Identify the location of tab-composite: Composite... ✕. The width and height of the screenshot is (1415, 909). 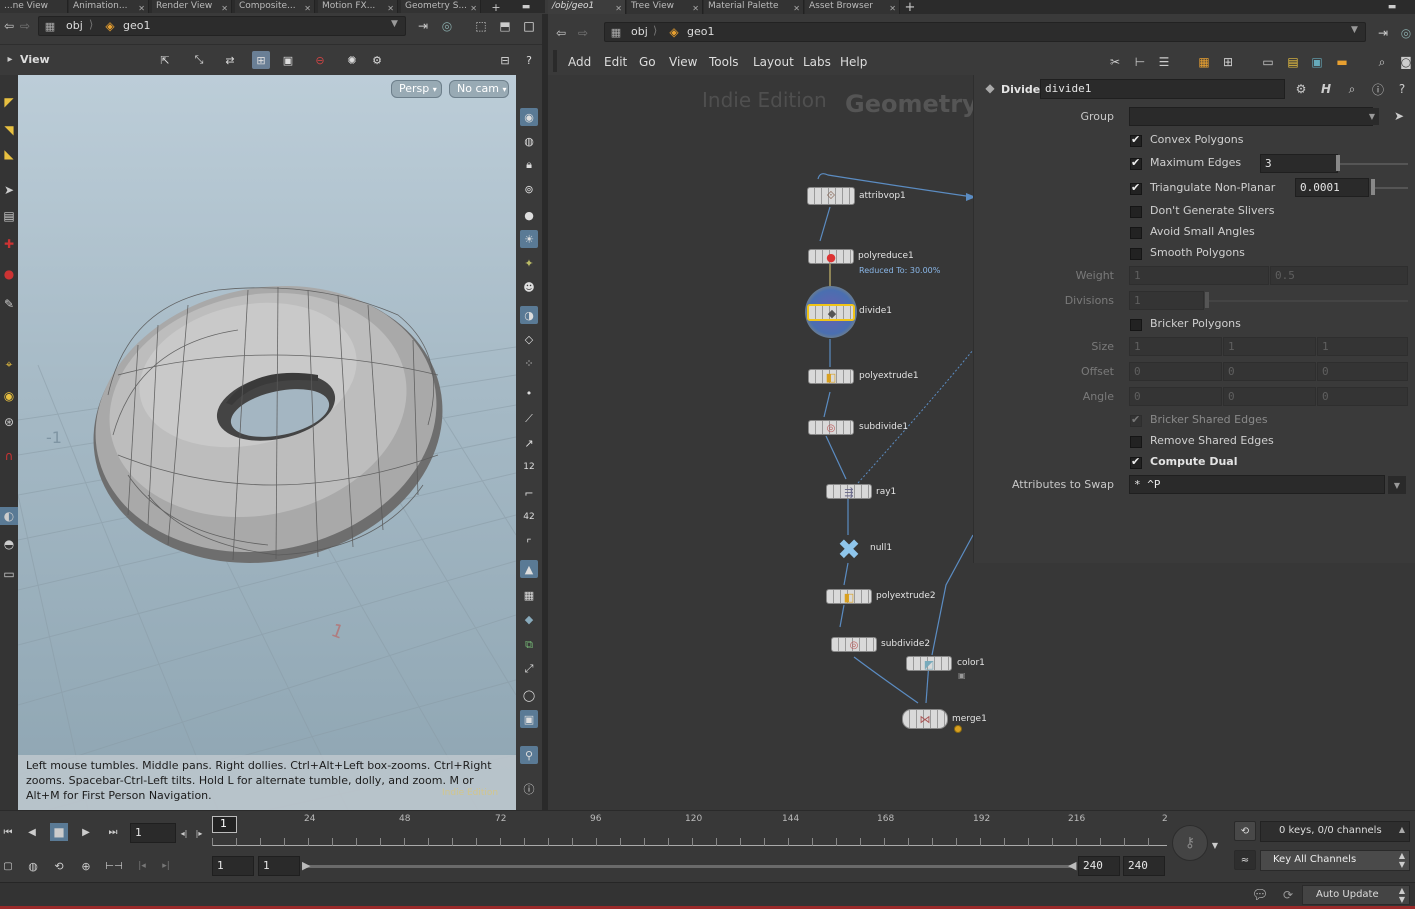
(275, 7).